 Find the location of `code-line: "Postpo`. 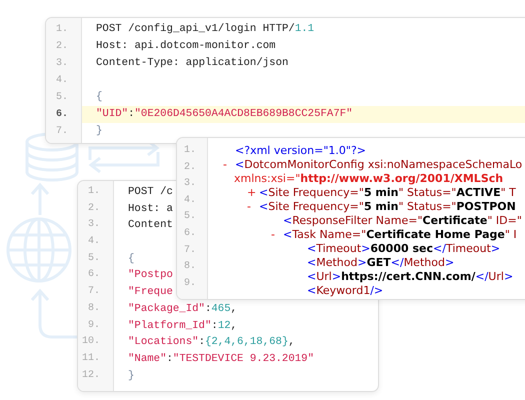

code-line: "Postpo is located at coordinates (150, 276).